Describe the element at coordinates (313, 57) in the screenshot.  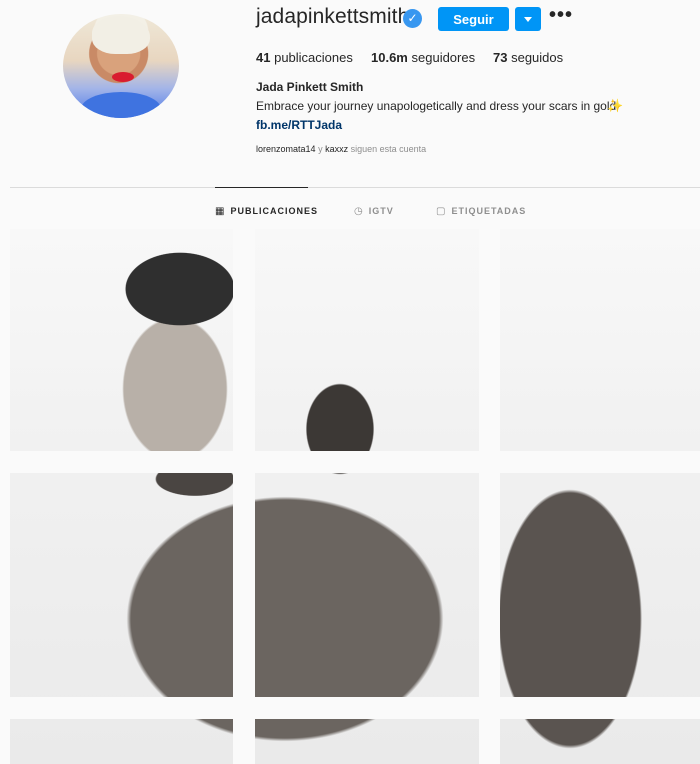
I see `posts-label: publicaciones` at that location.